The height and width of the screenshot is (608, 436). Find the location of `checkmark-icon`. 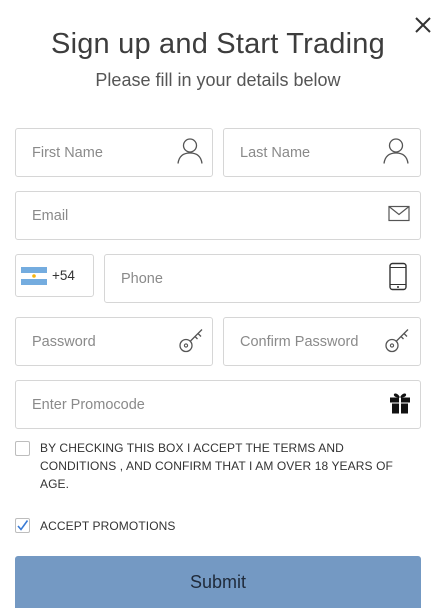

checkmark-icon is located at coordinates (23, 525).